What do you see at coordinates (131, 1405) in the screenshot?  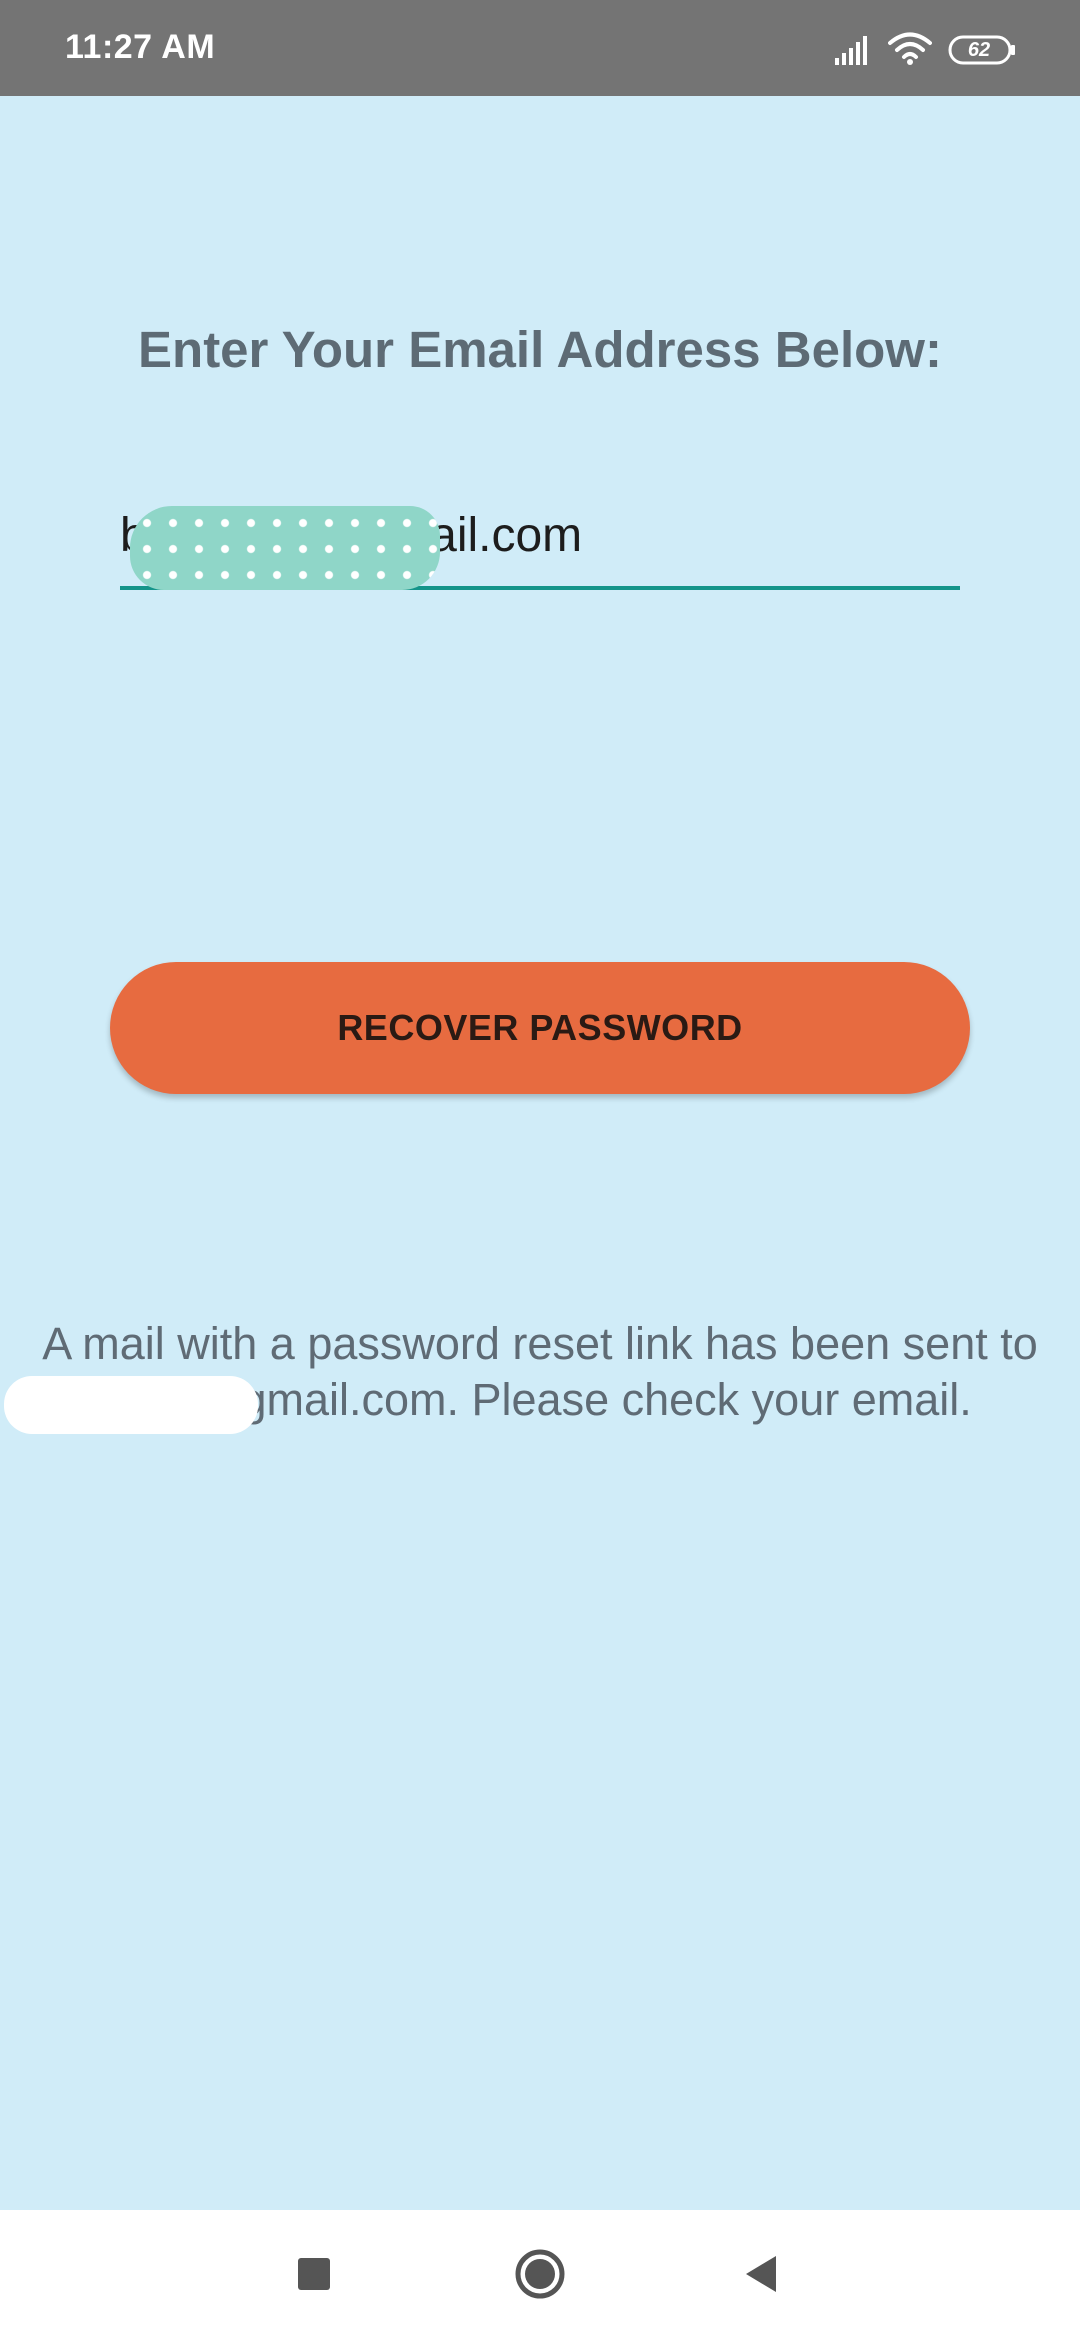 I see `redaction-mark-white` at bounding box center [131, 1405].